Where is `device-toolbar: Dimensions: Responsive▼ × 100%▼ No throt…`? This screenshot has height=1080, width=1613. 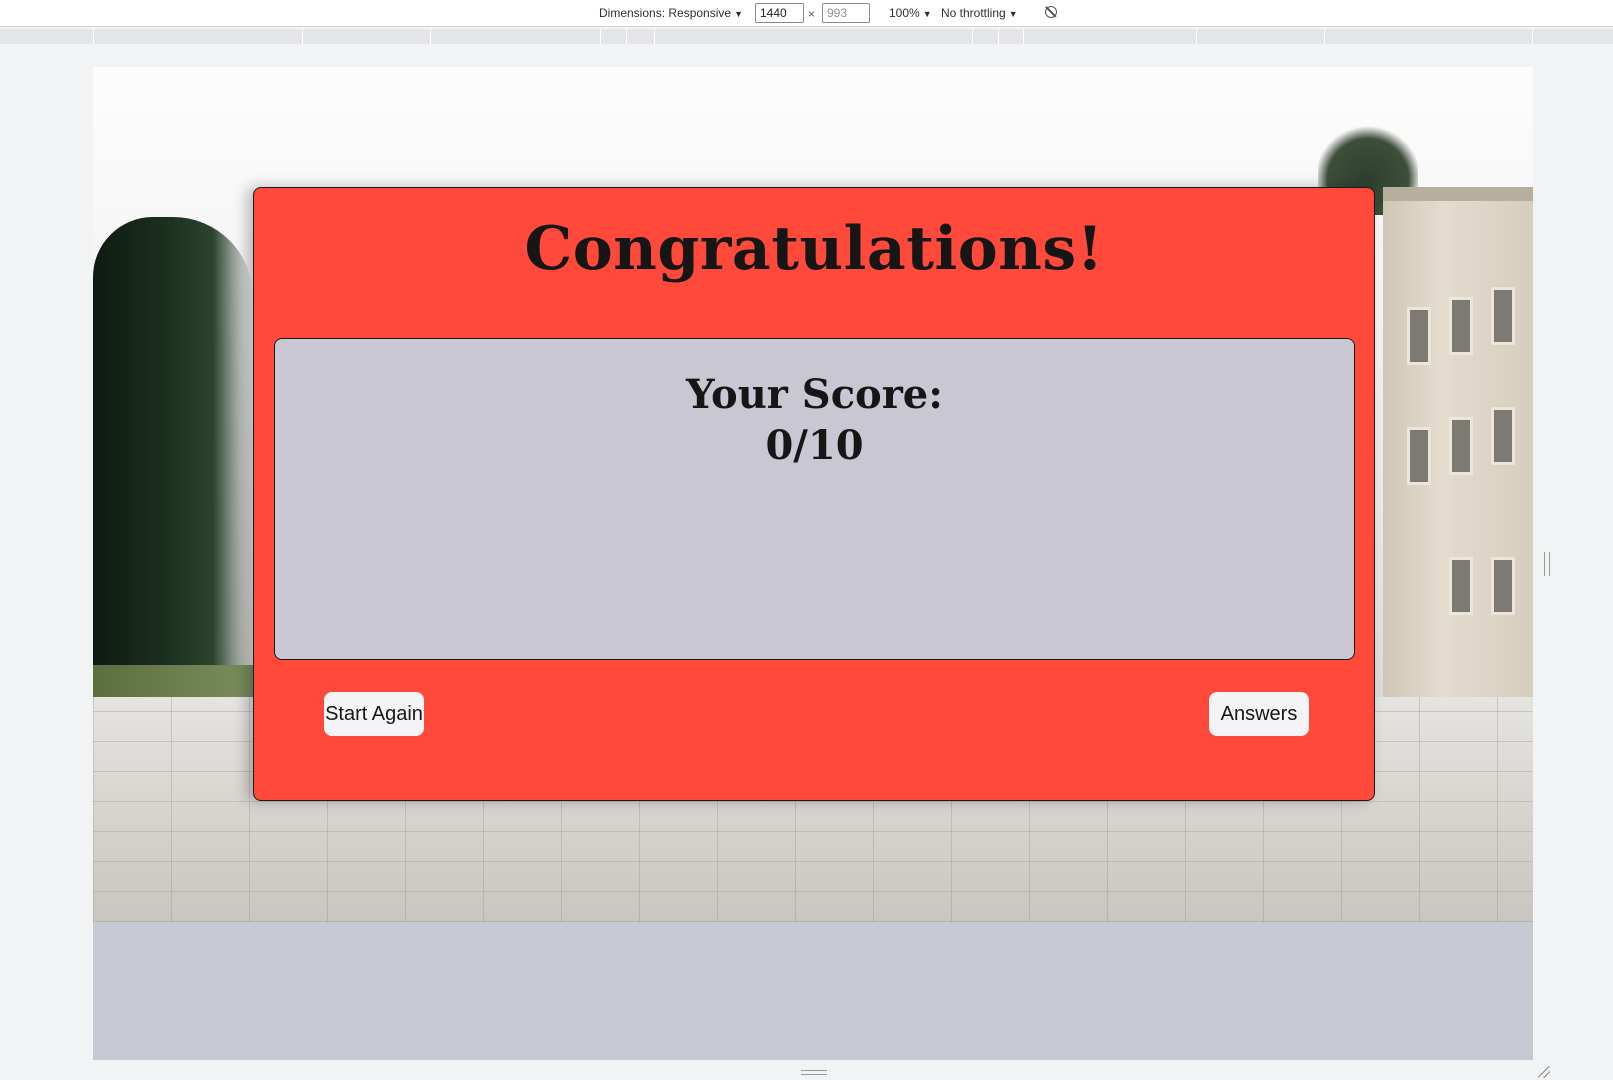
device-toolbar: Dimensions: Responsive▼ × 100%▼ No throt… is located at coordinates (806, 13).